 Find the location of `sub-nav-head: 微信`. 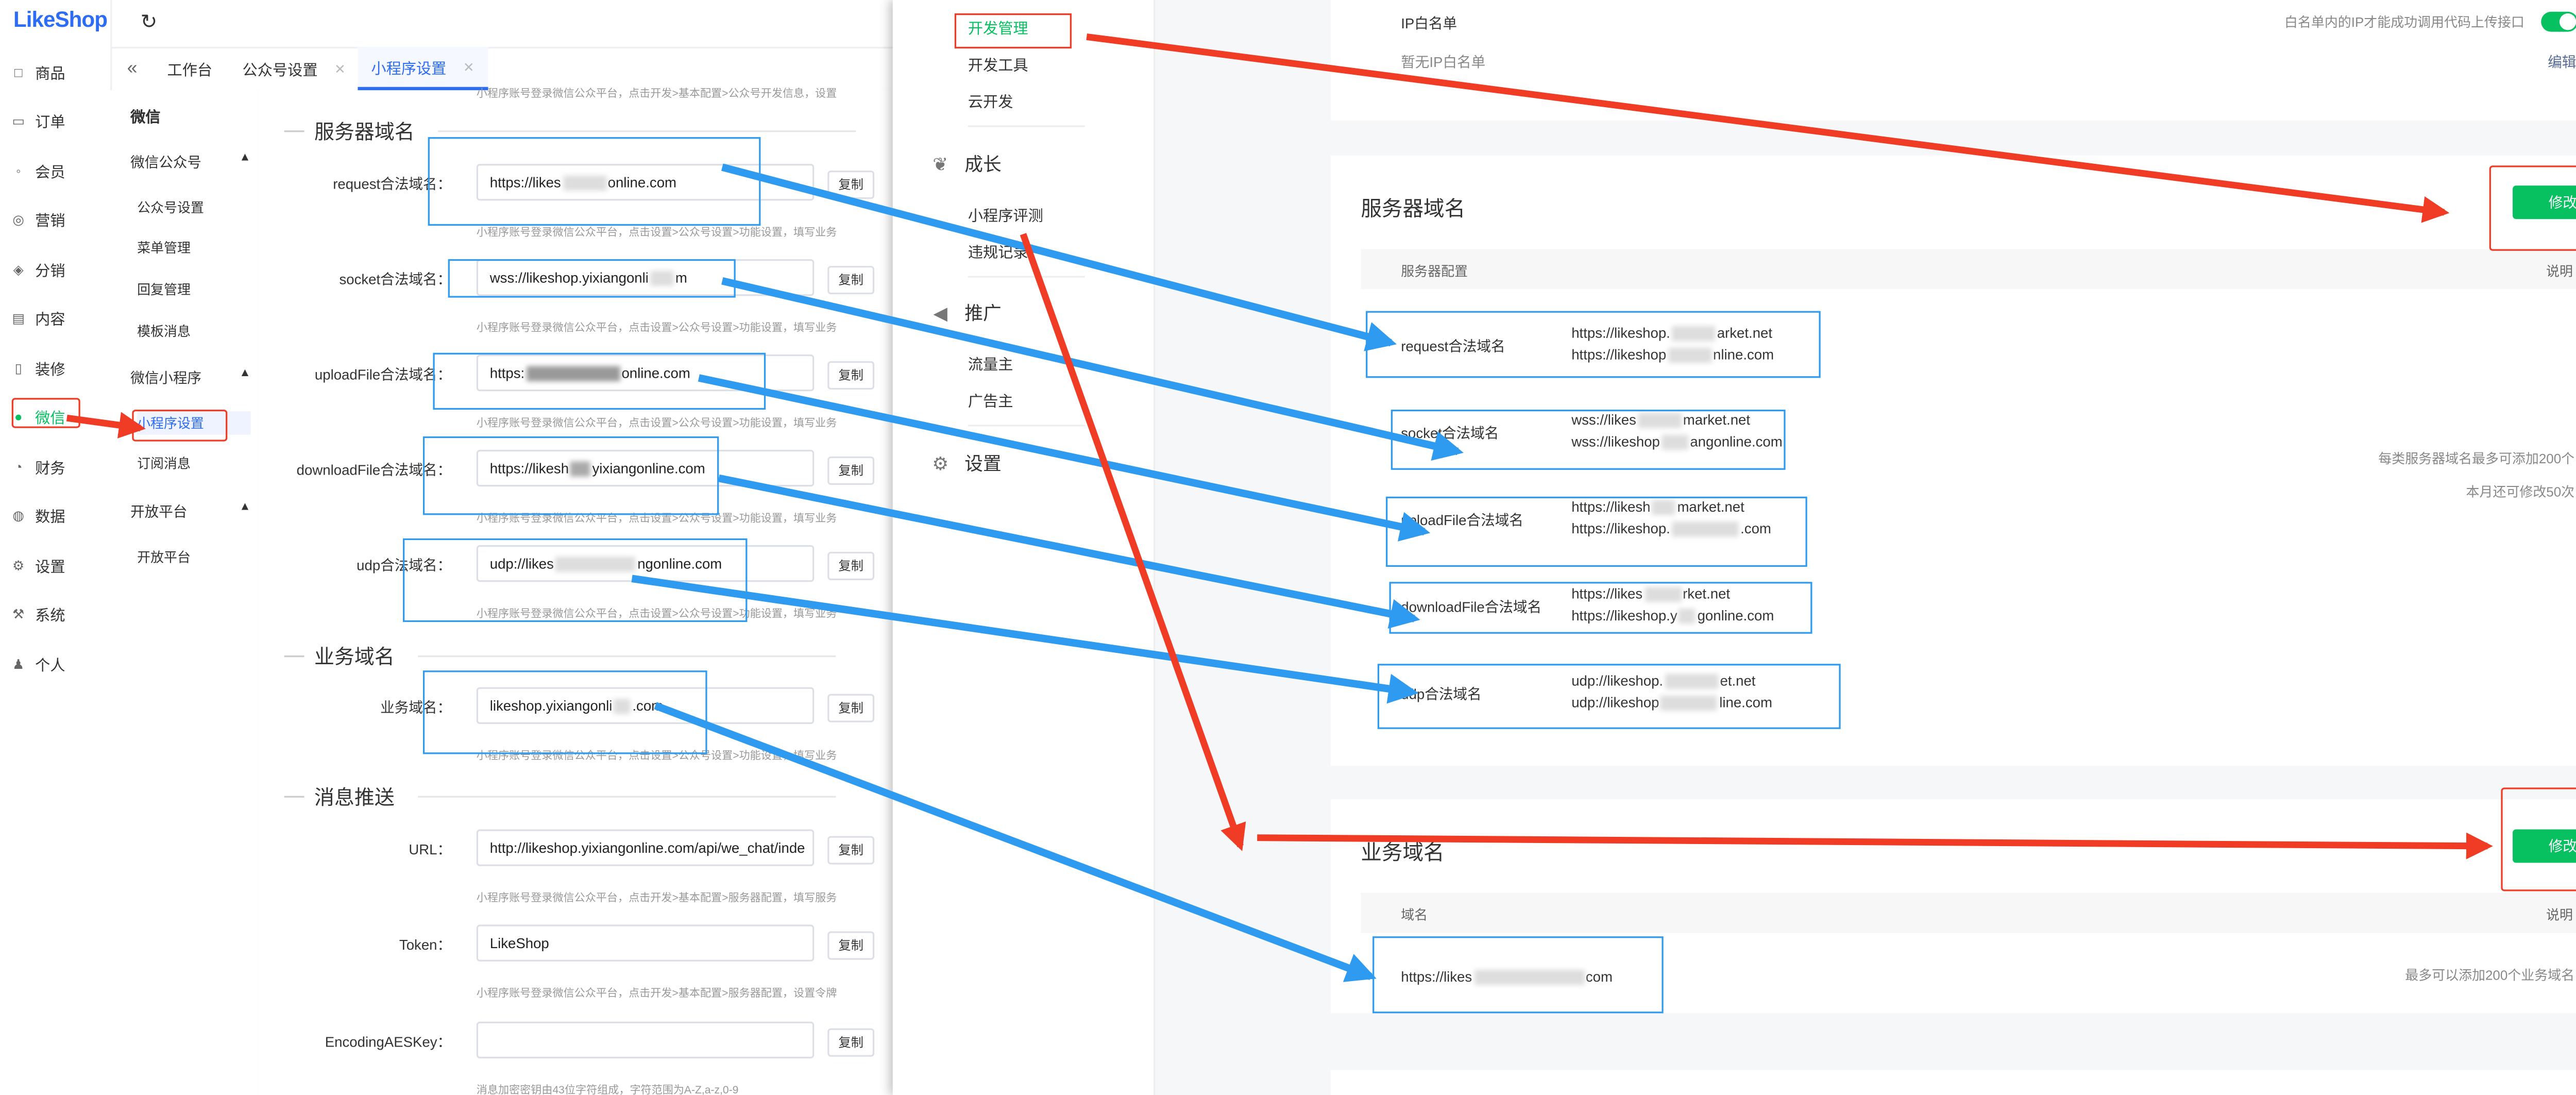

sub-nav-head: 微信 is located at coordinates (145, 117).